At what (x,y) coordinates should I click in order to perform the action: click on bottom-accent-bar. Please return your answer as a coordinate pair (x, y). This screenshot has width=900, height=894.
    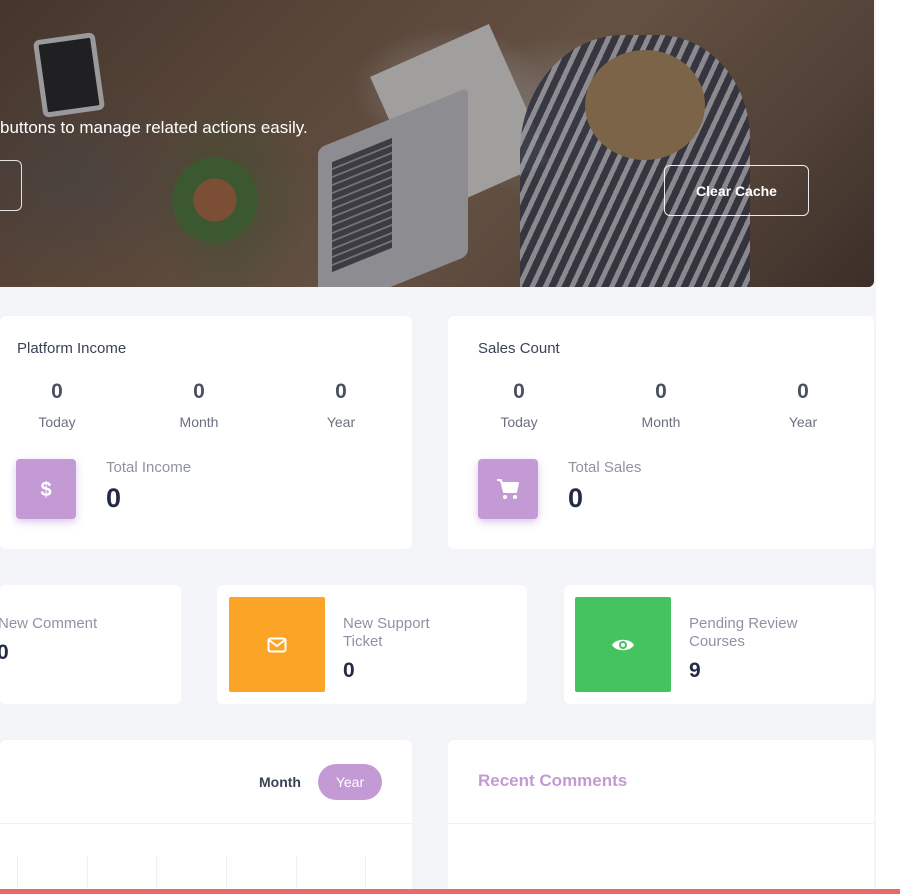
    Looking at the image, I should click on (450, 891).